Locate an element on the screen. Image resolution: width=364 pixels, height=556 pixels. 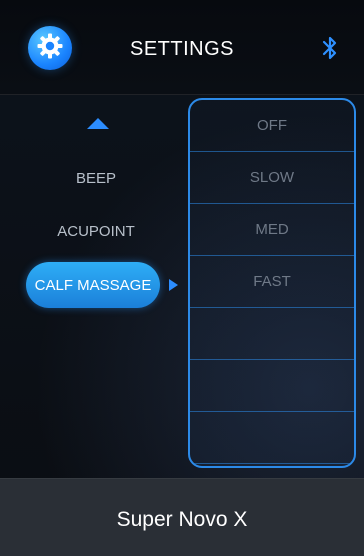
bluetooth-icon is located at coordinates (330, 48).